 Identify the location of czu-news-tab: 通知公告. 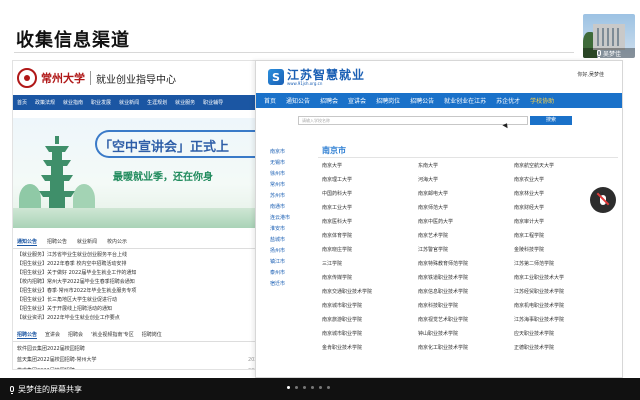
(27, 242).